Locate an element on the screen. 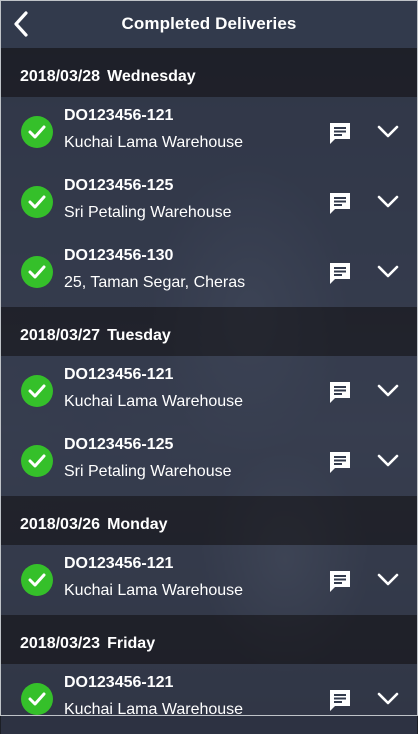  date-label: 2018/03/27 is located at coordinates (60, 335).